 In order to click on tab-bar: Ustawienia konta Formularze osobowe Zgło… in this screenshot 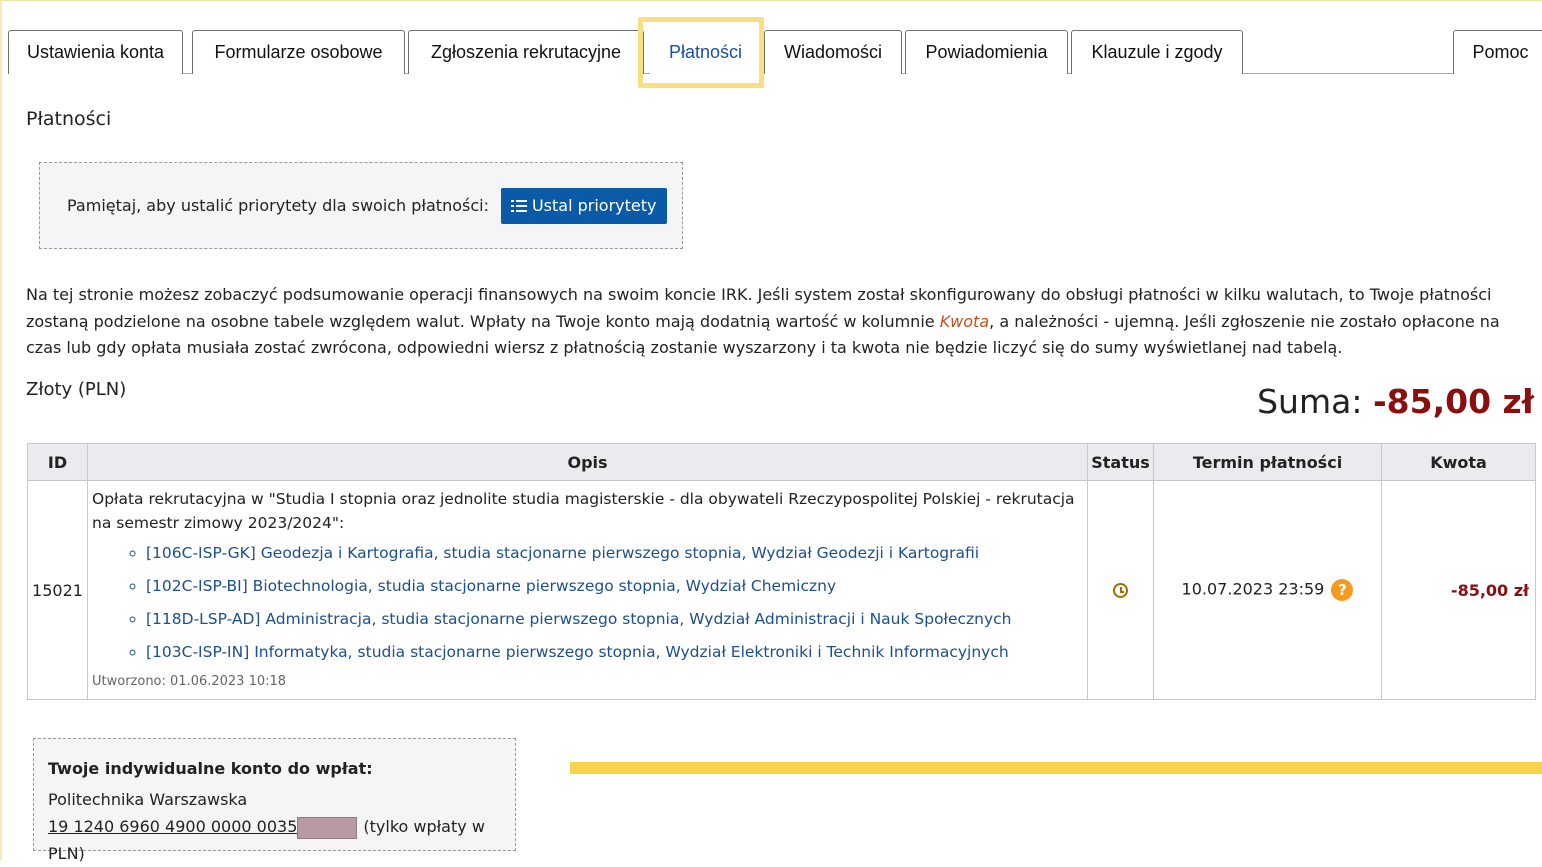, I will do `click(775, 52)`.